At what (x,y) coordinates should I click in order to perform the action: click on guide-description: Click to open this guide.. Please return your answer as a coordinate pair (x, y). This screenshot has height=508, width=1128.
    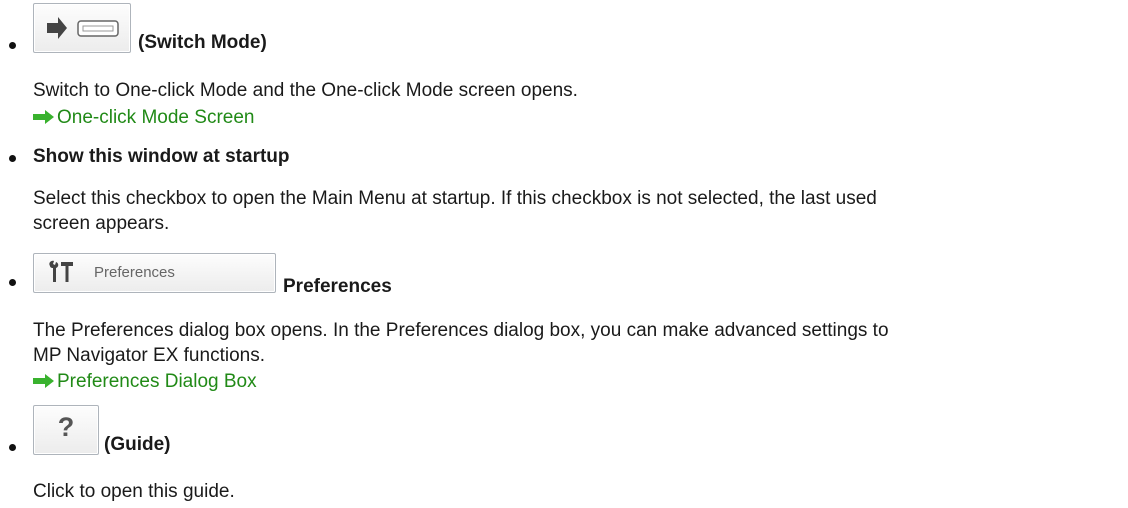
    Looking at the image, I should click on (134, 491).